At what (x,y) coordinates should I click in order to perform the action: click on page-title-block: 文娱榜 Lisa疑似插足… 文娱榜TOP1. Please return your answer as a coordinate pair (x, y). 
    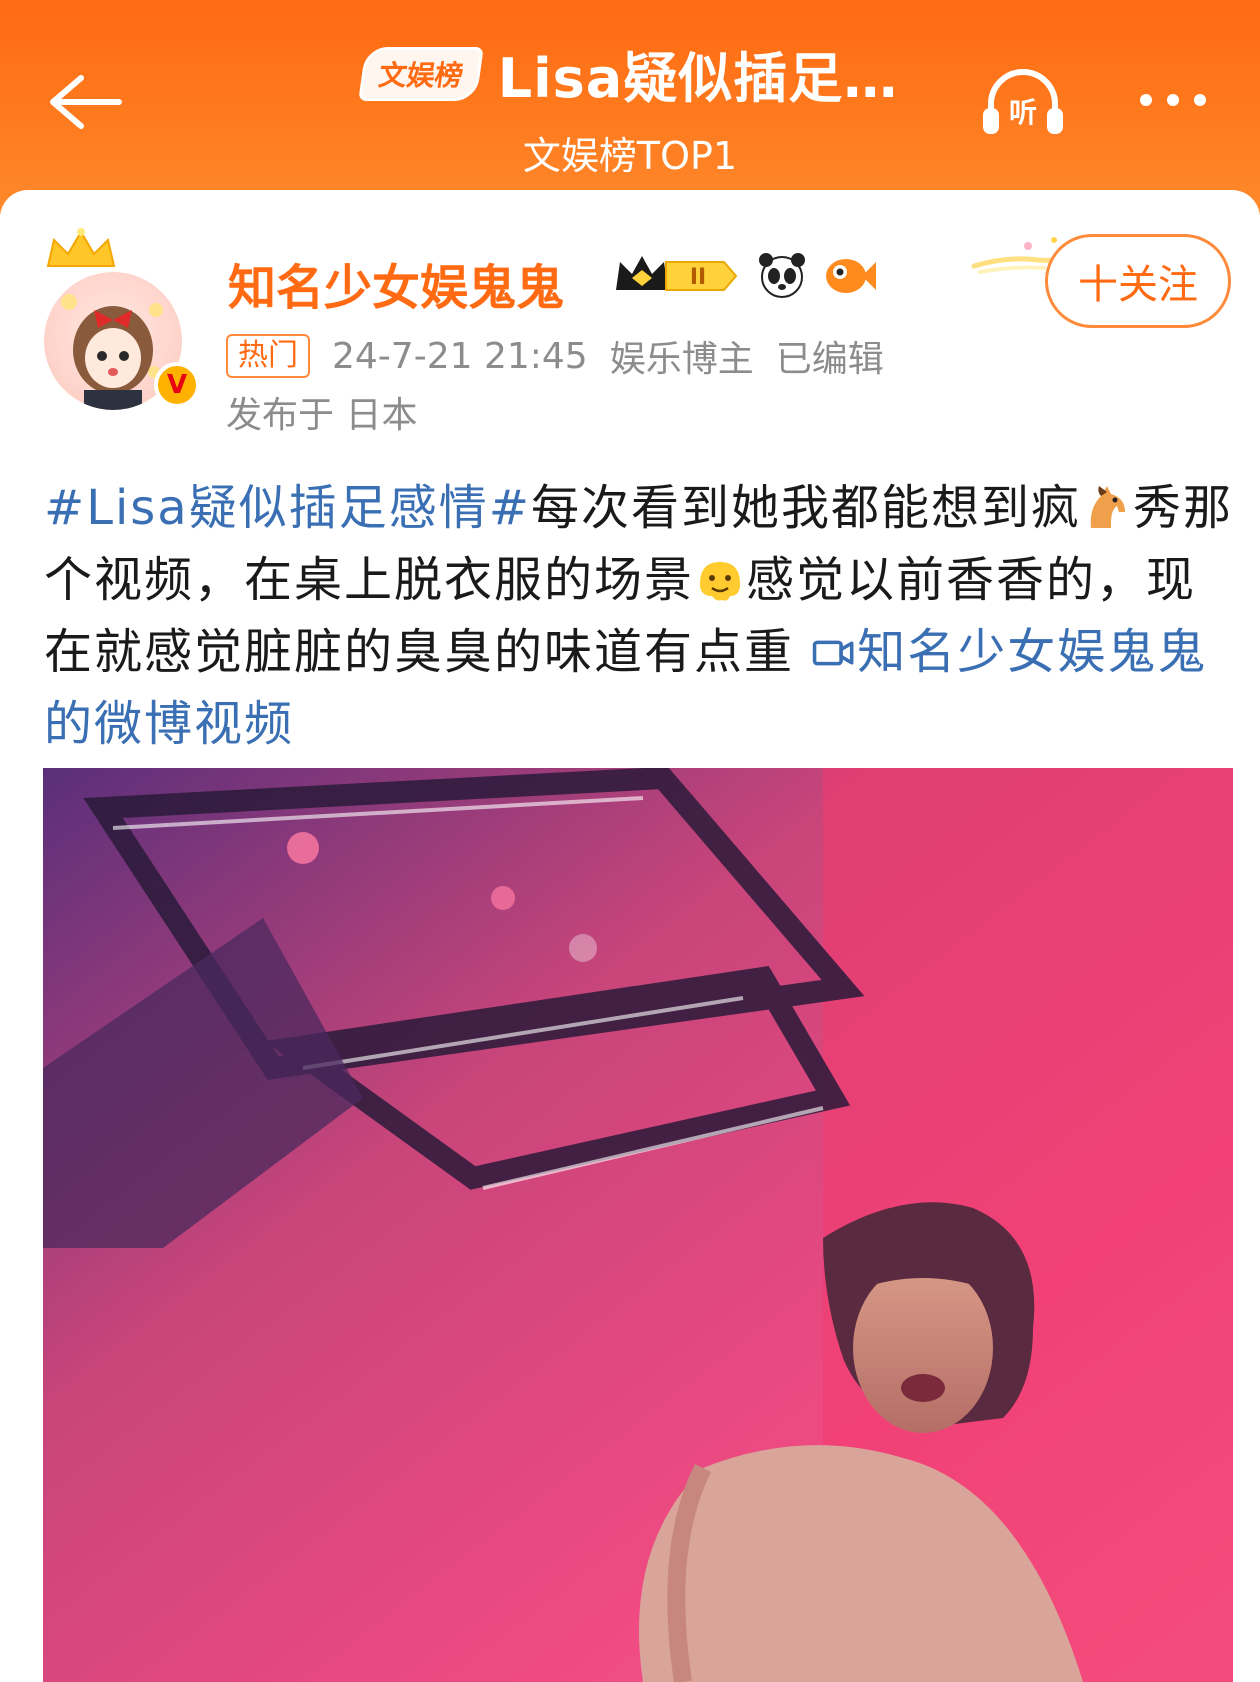
    Looking at the image, I should click on (630, 107).